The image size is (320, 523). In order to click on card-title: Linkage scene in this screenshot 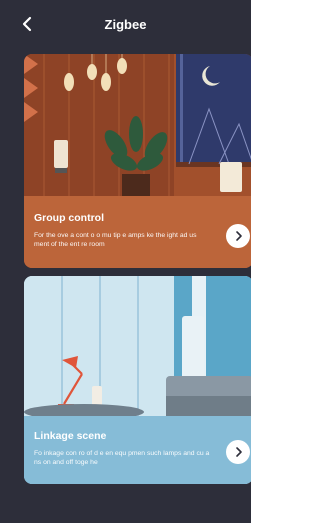, I will do `click(70, 436)`.